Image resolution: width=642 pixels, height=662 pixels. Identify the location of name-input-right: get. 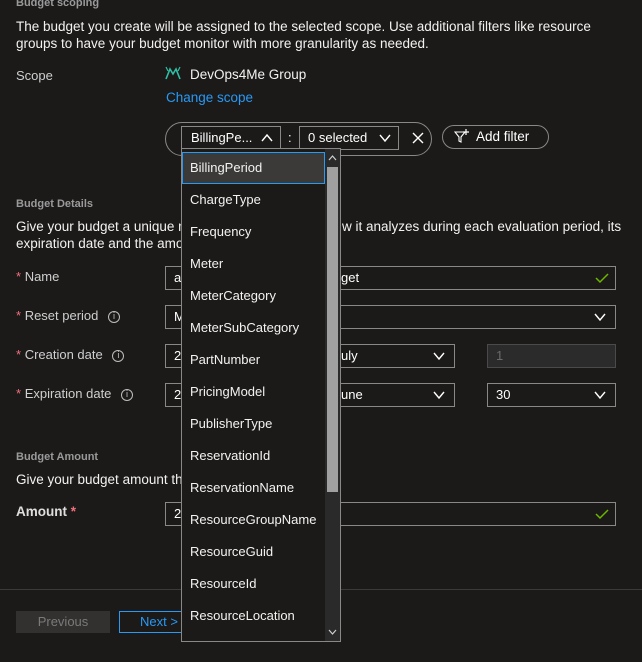
(478, 278).